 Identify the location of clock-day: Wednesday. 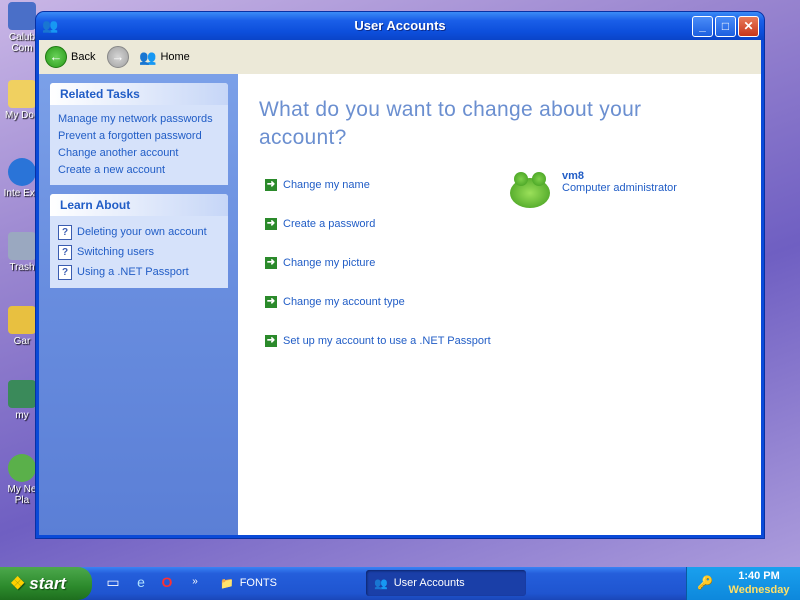
(759, 590).